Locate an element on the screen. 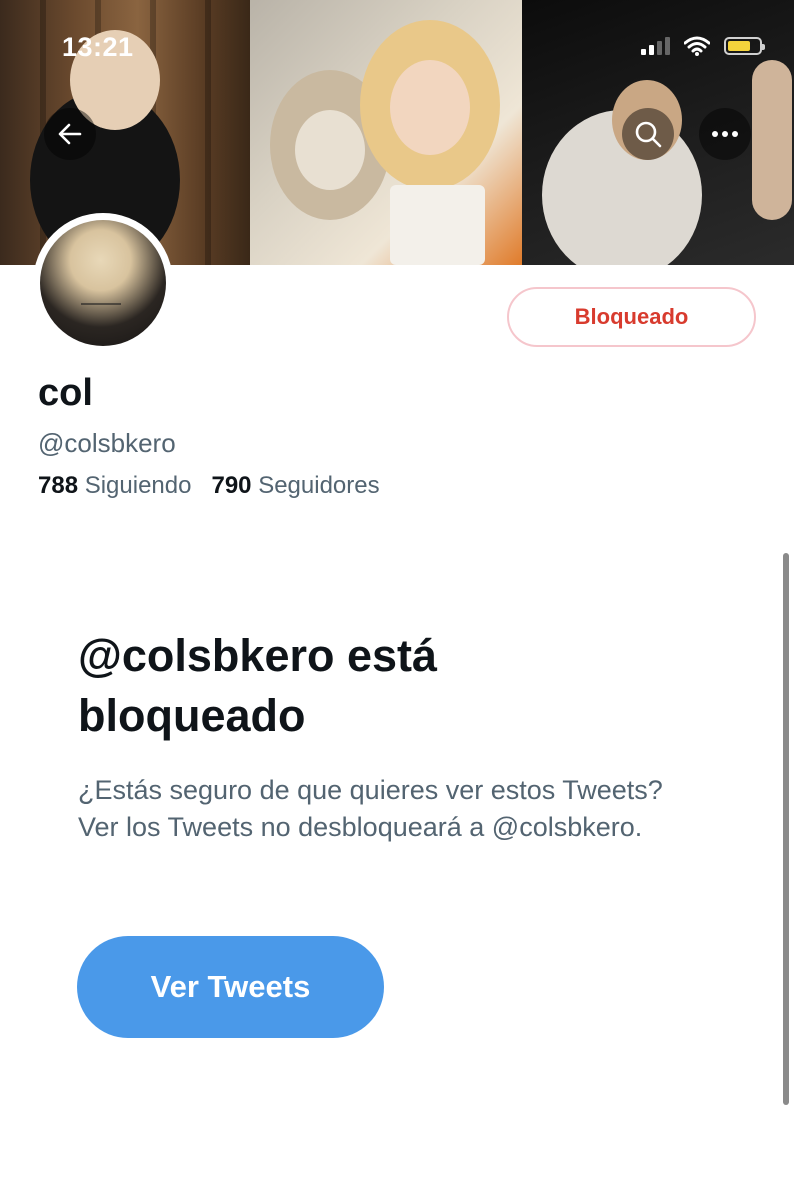 Image resolution: width=794 pixels, height=1200 pixels. follow-stats: 788 Siguiendo 790 Seguidores is located at coordinates (209, 486).